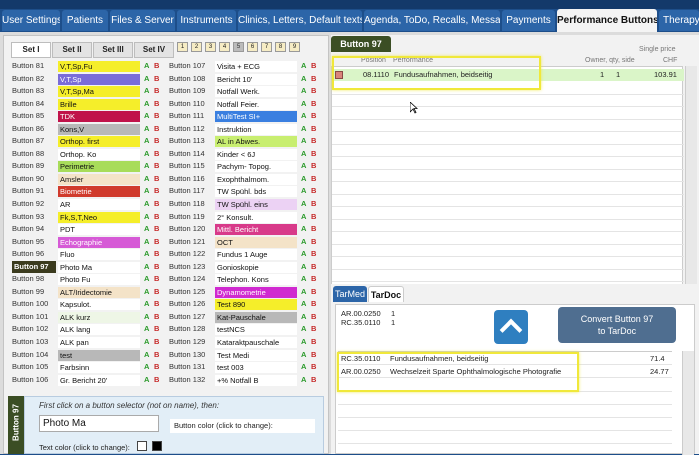 This screenshot has height=455, width=699. What do you see at coordinates (191, 204) in the screenshot?
I see `button-selector: Button 118` at bounding box center [191, 204].